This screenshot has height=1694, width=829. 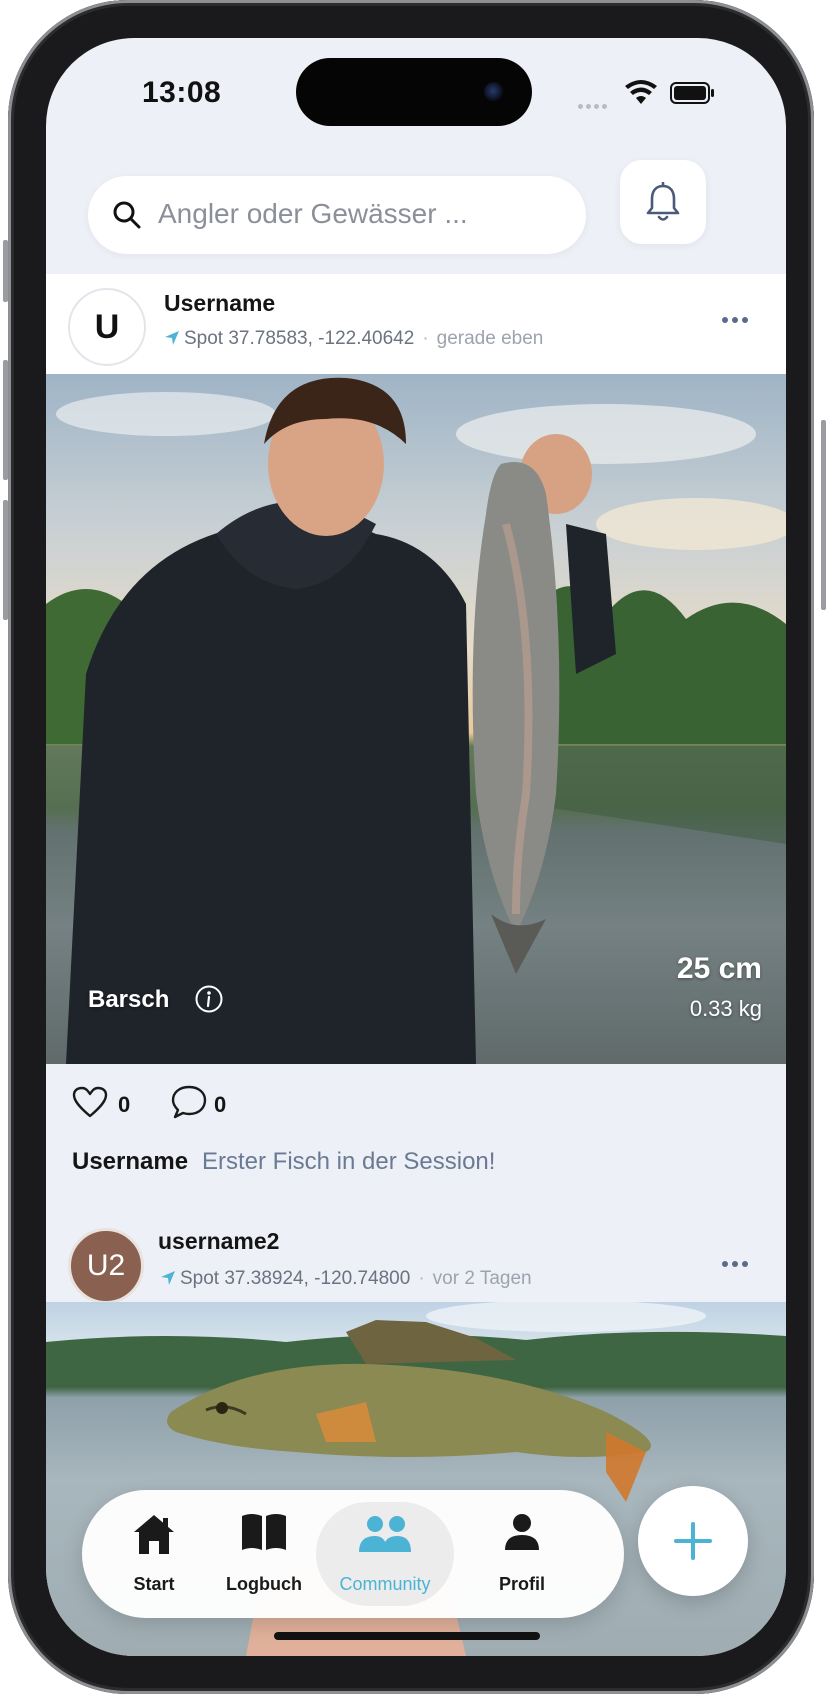 I want to click on post-location: Spot 37.78583, -122.40642 · gerade eben, so click(x=353, y=339).